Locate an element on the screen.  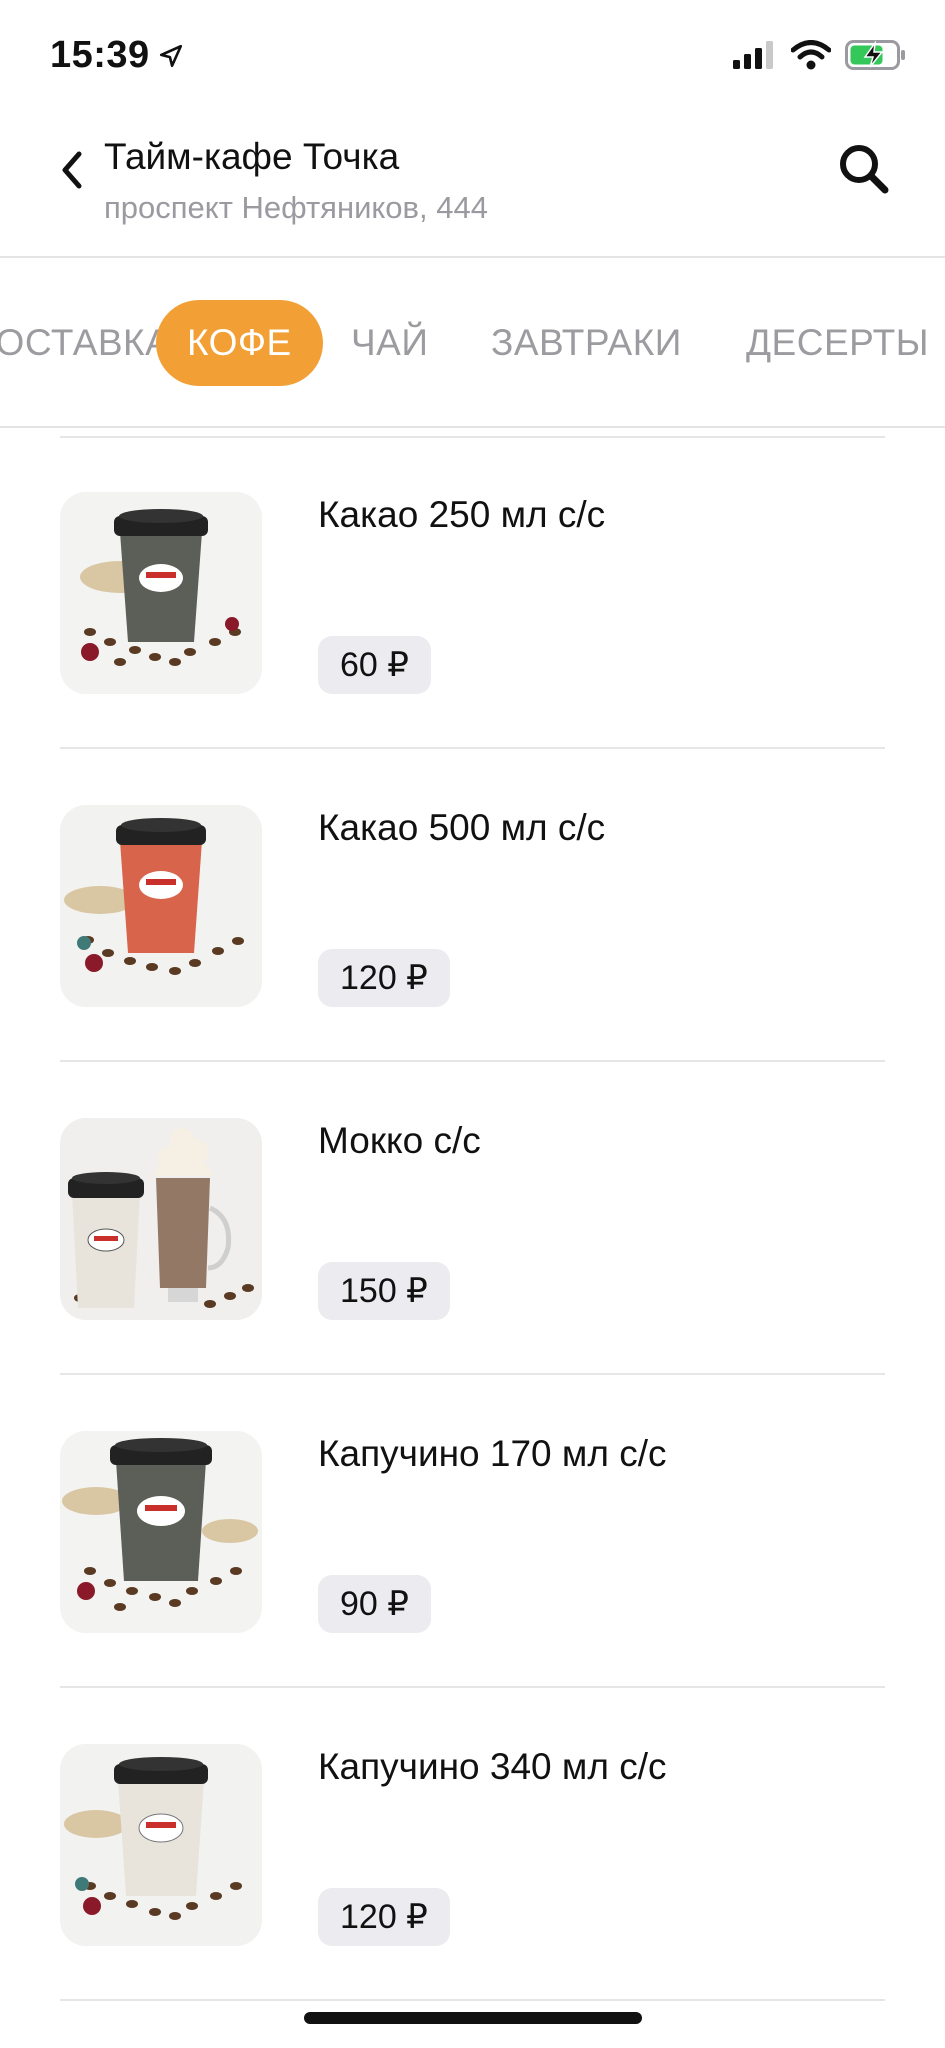
search-icon is located at coordinates (864, 169).